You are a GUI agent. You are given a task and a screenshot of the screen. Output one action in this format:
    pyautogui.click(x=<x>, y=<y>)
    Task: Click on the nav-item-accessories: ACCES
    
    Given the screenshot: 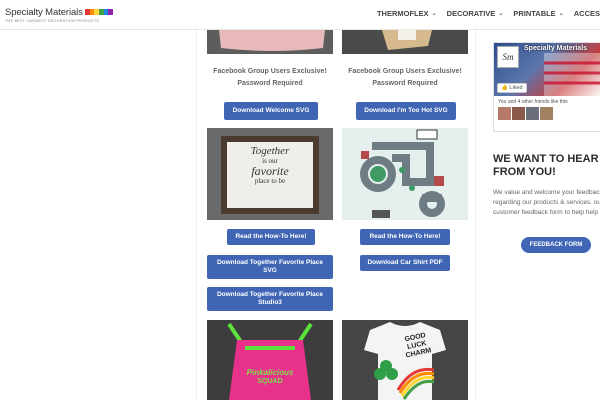 What is the action you would take?
    pyautogui.click(x=587, y=13)
    